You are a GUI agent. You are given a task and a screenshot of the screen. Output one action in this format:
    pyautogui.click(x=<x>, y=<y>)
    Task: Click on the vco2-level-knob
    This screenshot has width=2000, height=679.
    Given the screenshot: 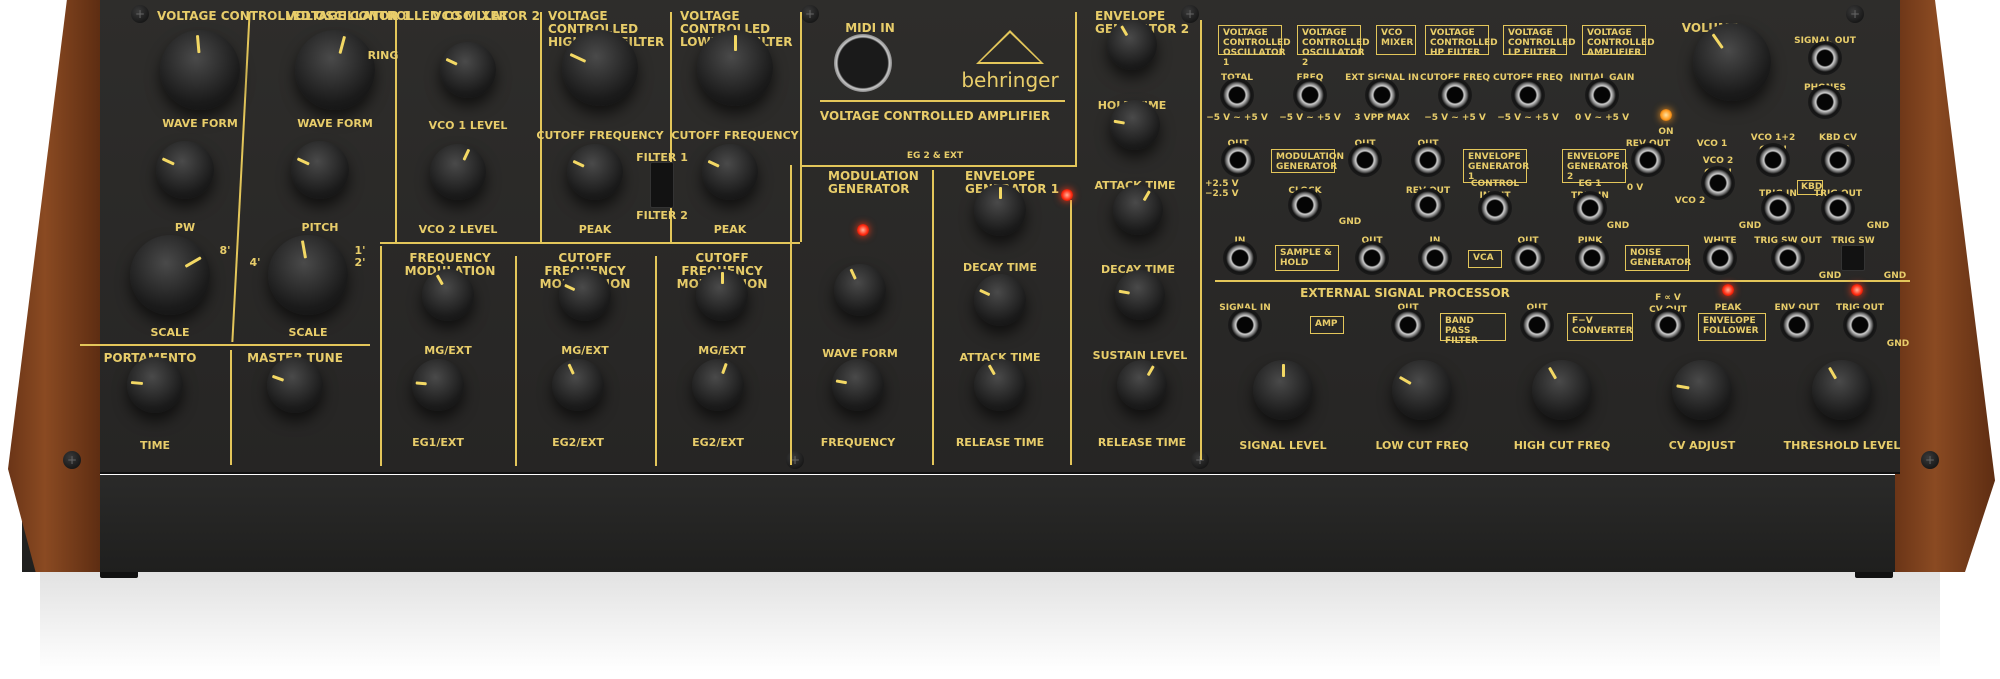 What is the action you would take?
    pyautogui.click(x=458, y=172)
    